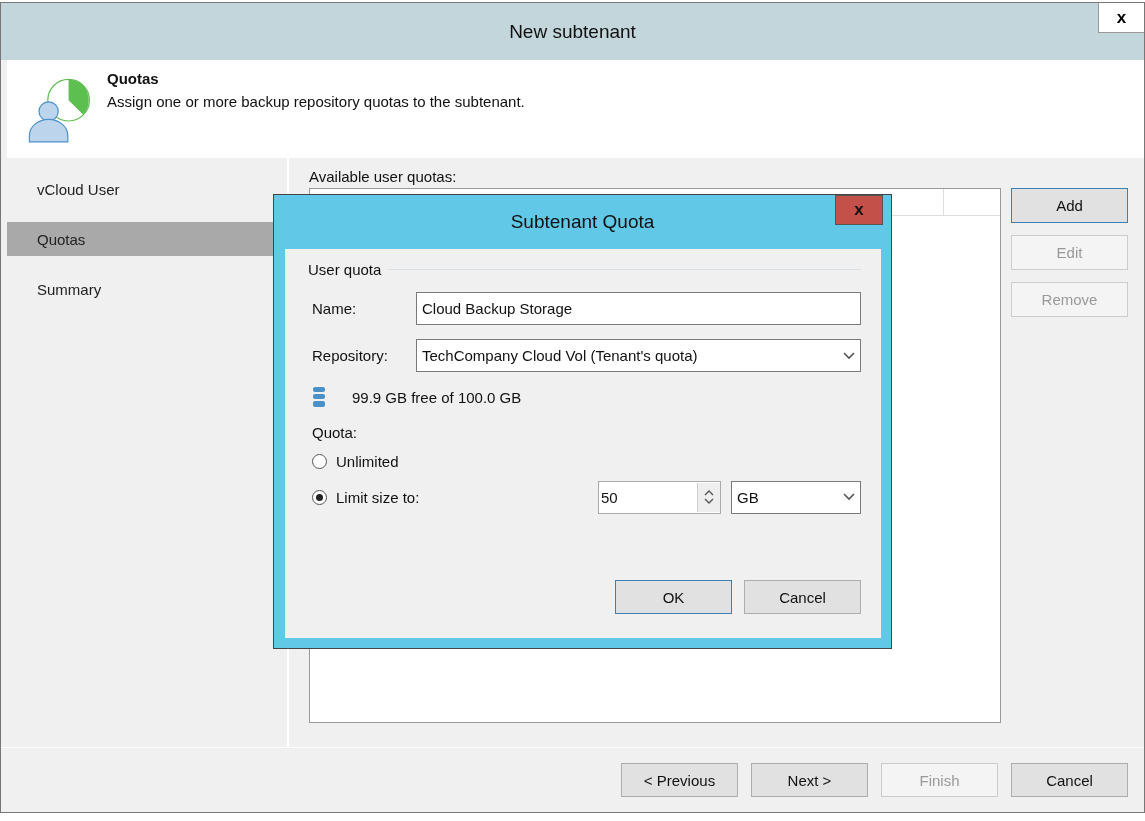  Describe the element at coordinates (796, 497) in the screenshot. I see `unit-dropdown: GB` at that location.